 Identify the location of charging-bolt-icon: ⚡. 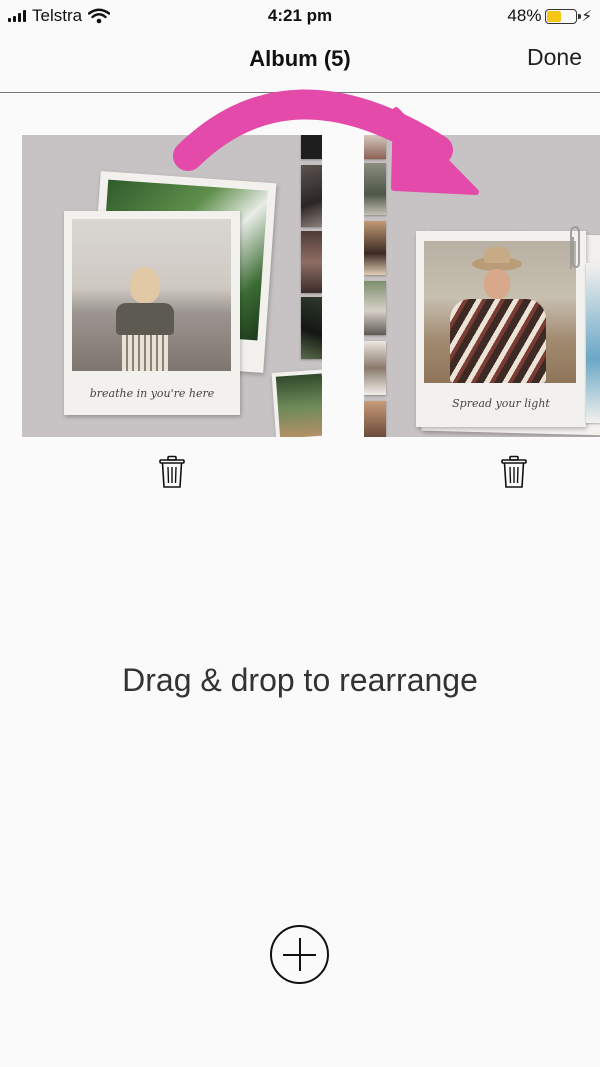
(586, 16).